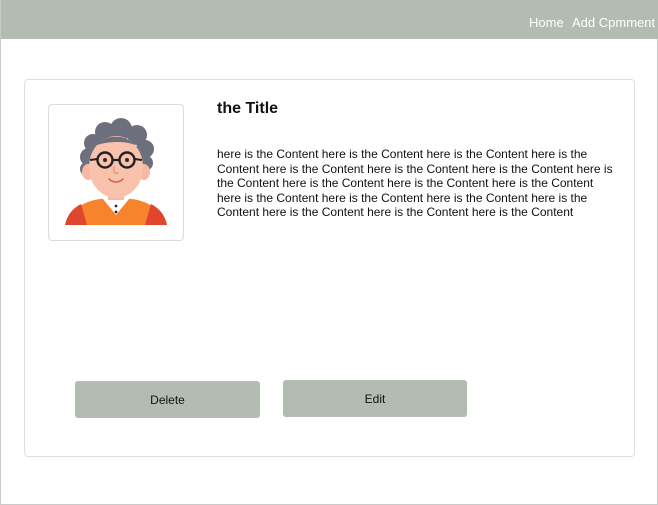  Describe the element at coordinates (546, 22) in the screenshot. I see `nav-home-link: Home` at that location.